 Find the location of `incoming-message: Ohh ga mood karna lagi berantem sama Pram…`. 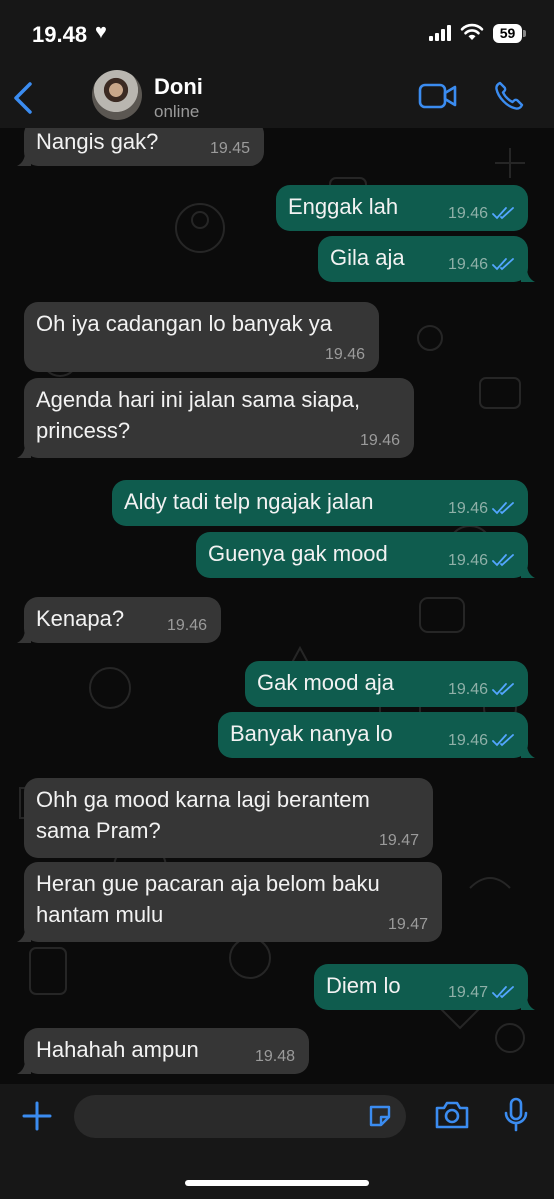

incoming-message: Ohh ga mood karna lagi berantem sama Pram… is located at coordinates (228, 818).